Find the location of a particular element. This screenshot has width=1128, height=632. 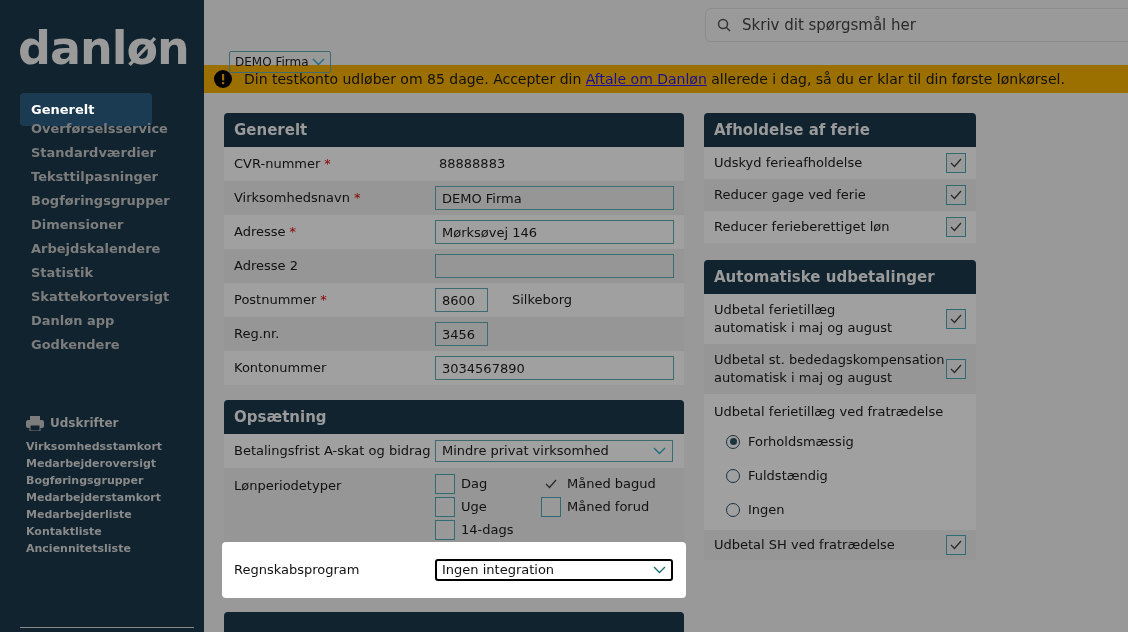

search-field: Skriv dit spørgsmål her is located at coordinates (916, 25).